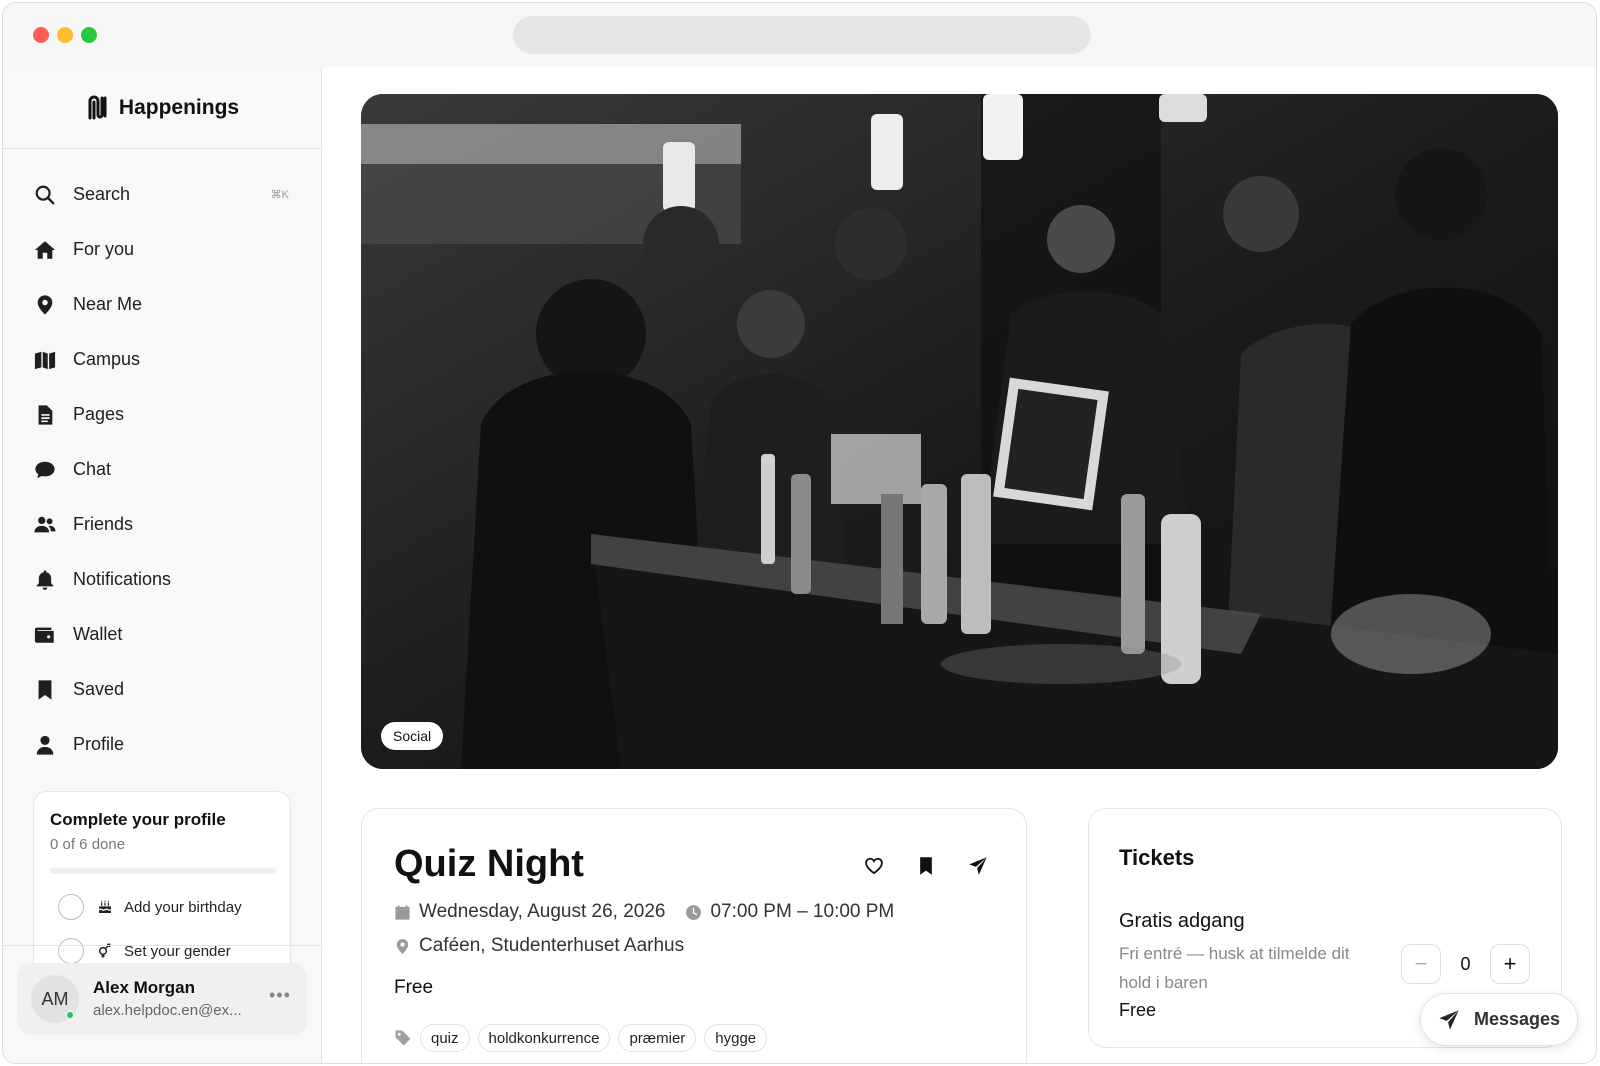 This screenshot has height=1066, width=1600. I want to click on sidebar-item-wallet: Wallet, so click(162, 634).